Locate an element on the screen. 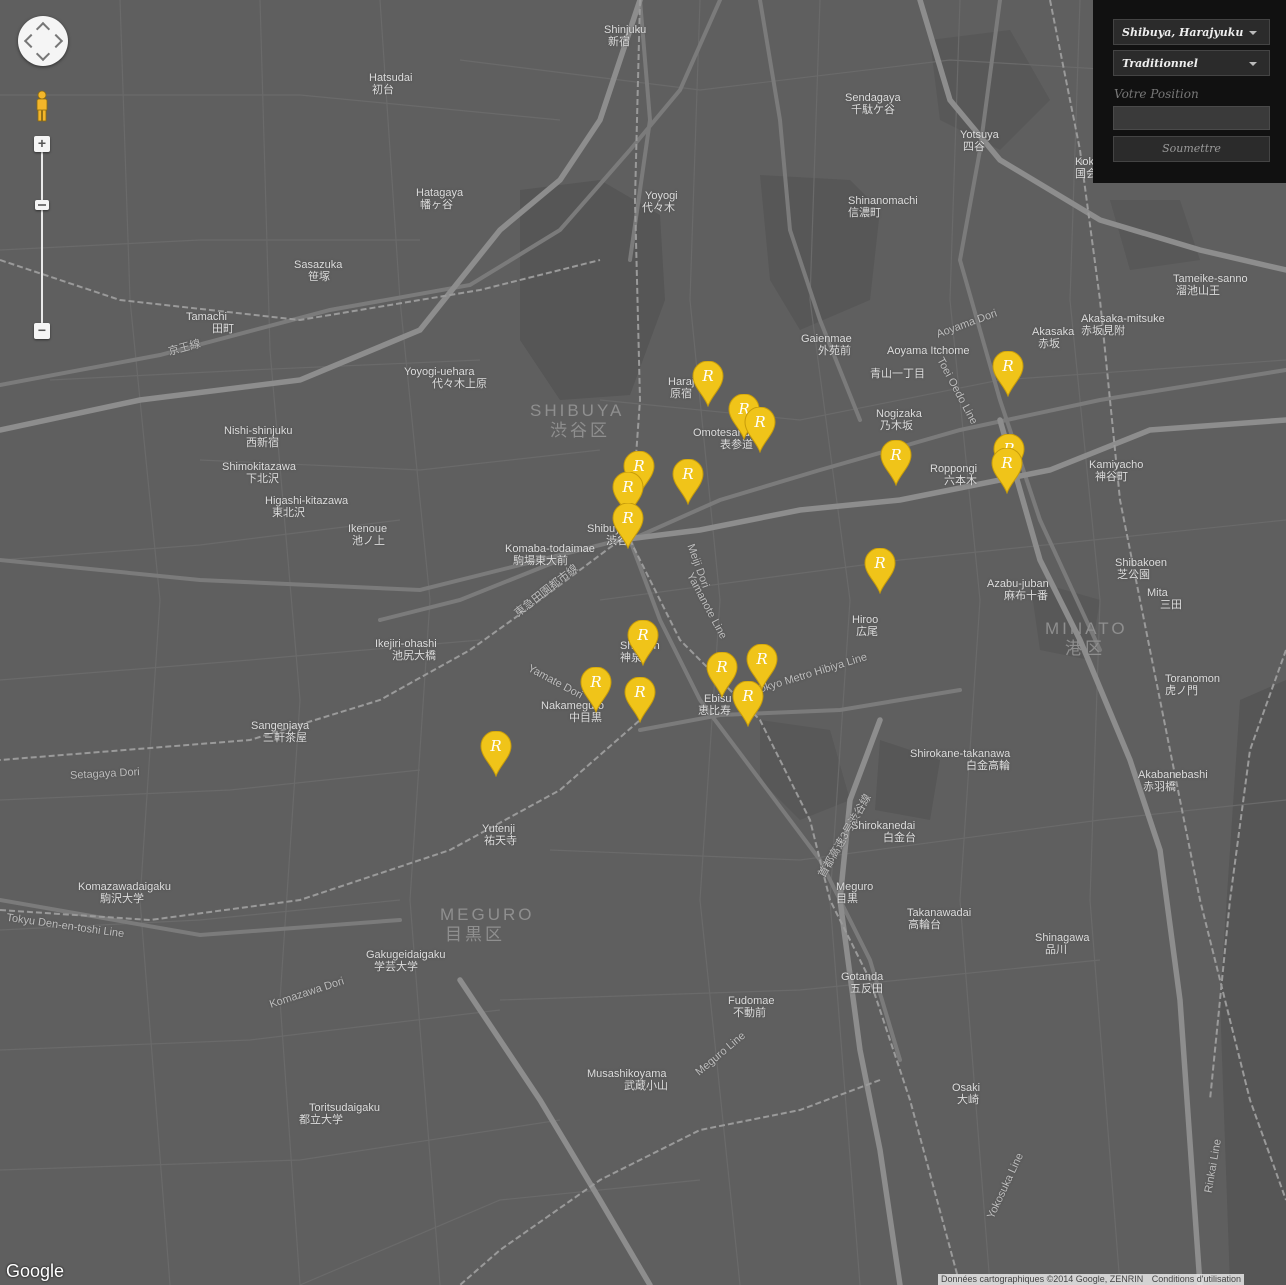 The image size is (1286, 1285). place-label: 新宿 is located at coordinates (619, 42).